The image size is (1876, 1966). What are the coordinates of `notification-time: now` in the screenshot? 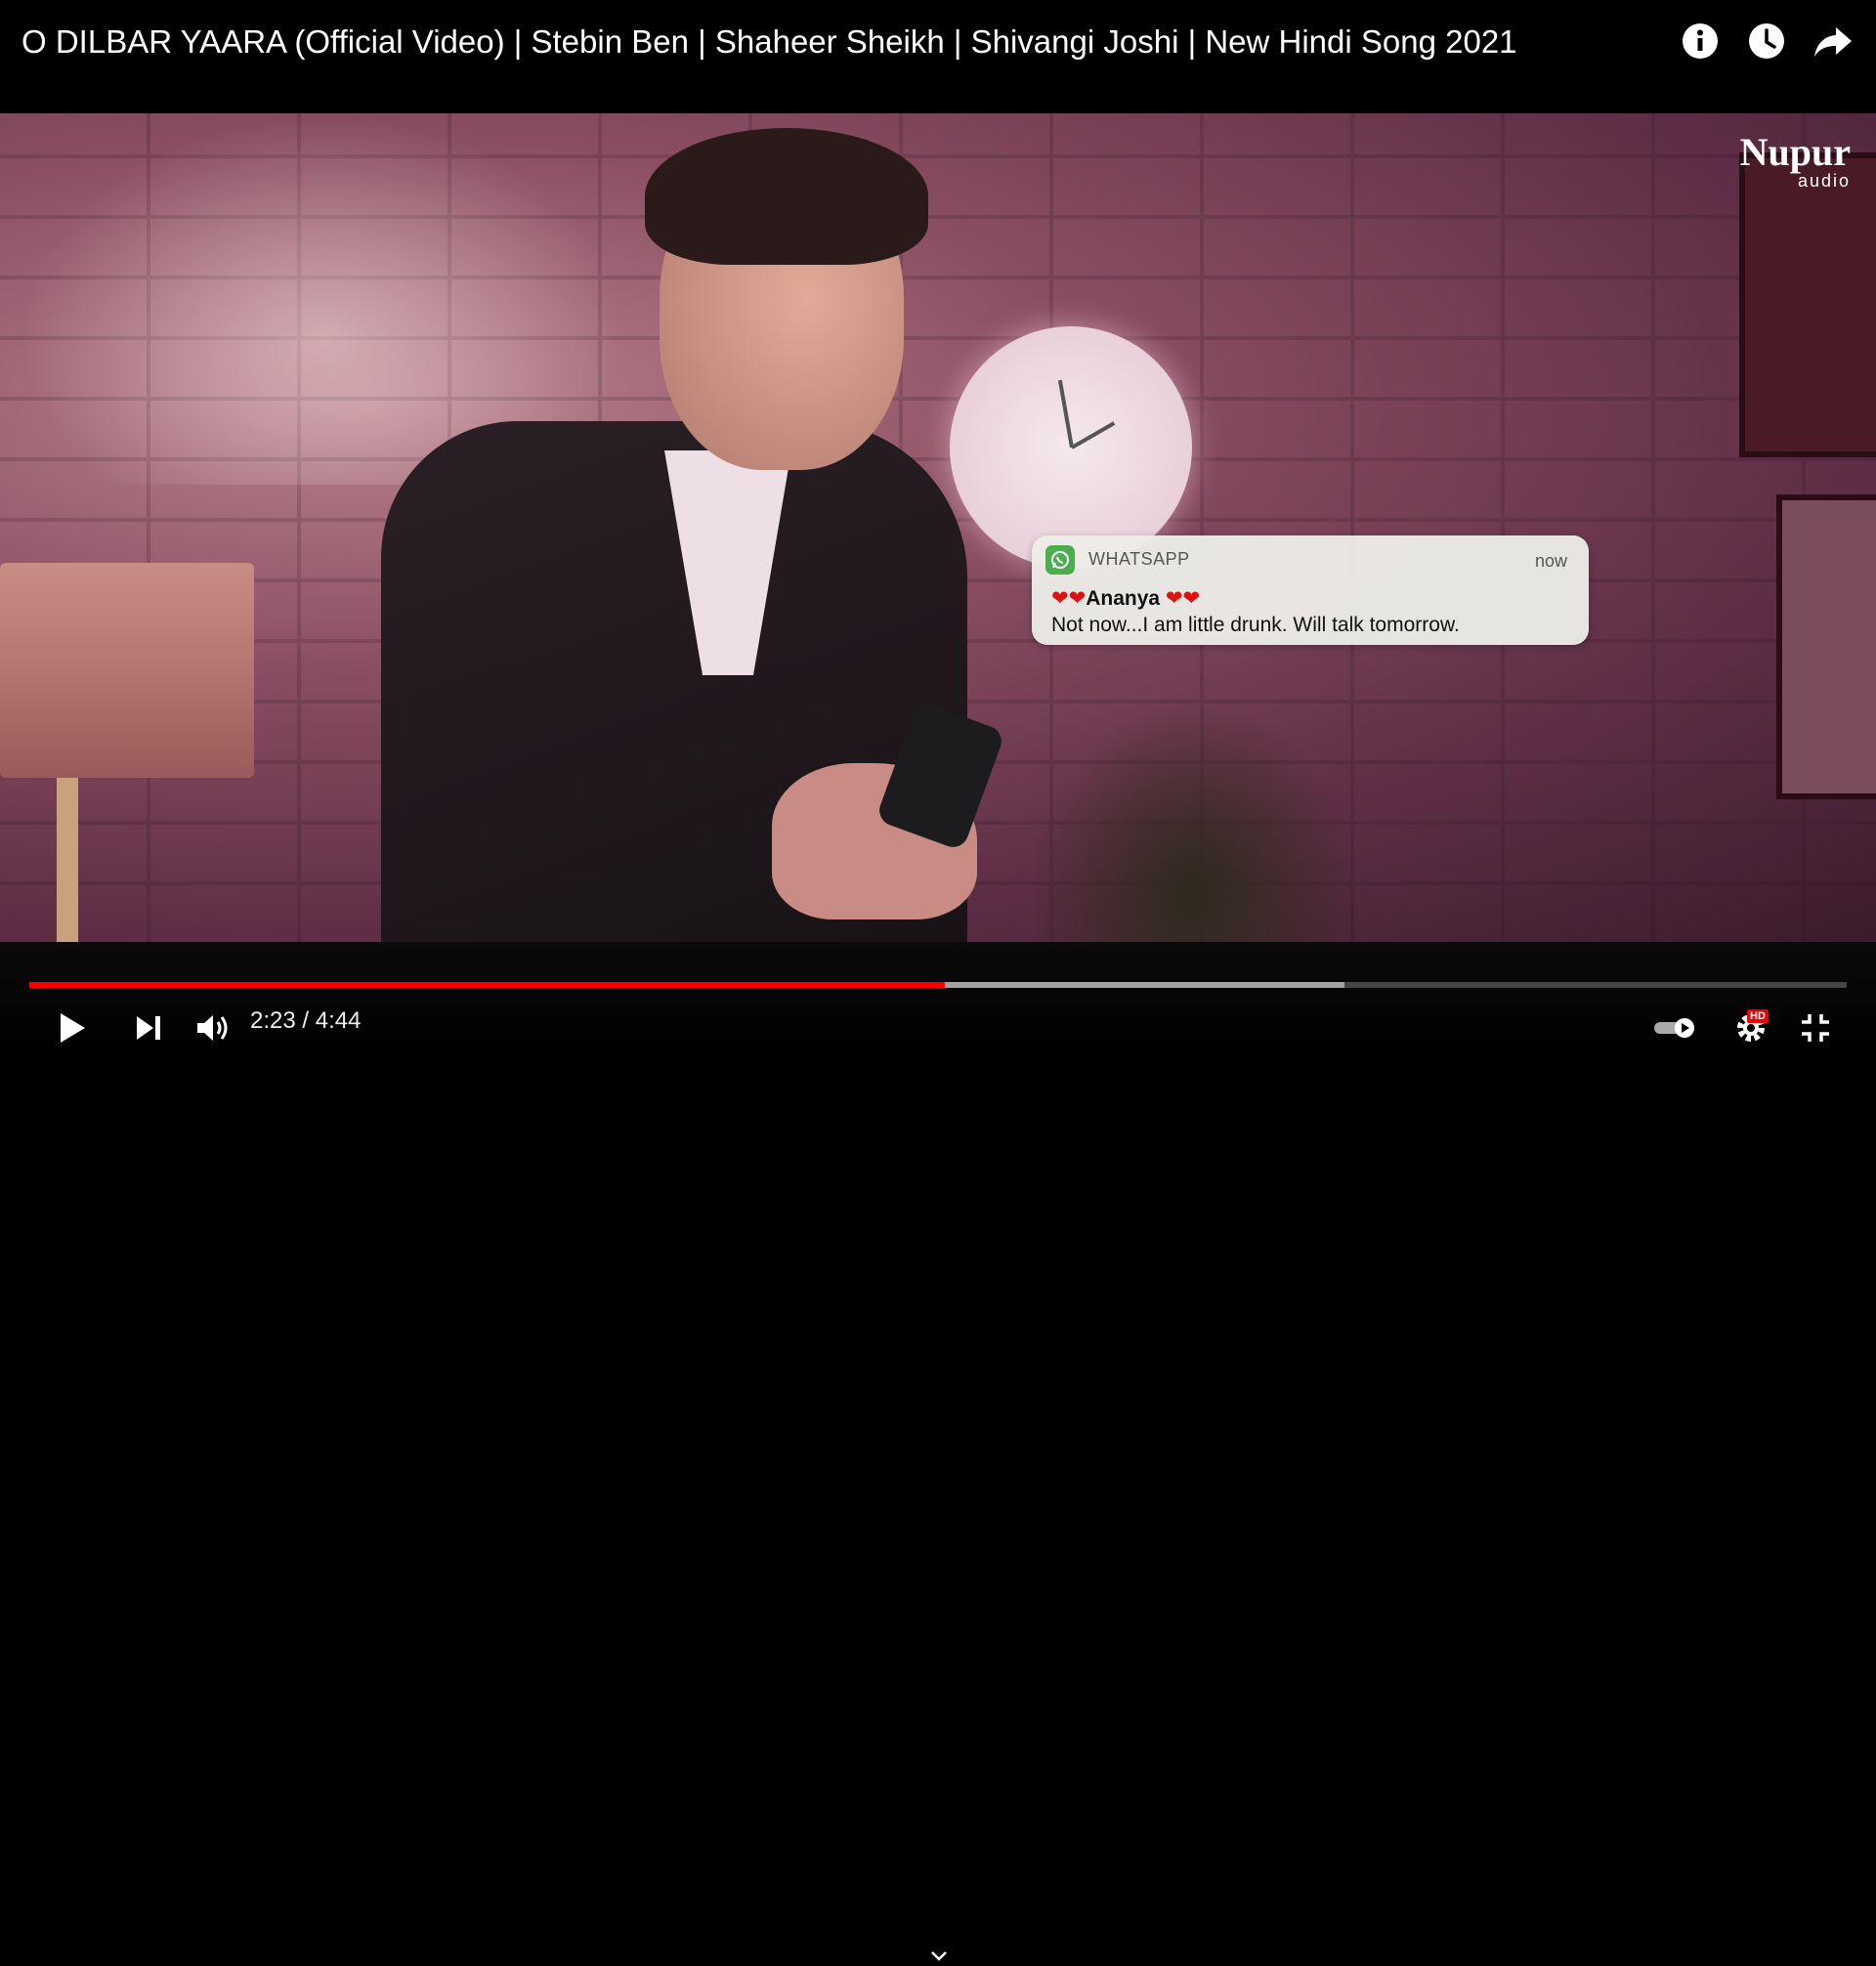 It's located at (1550, 561).